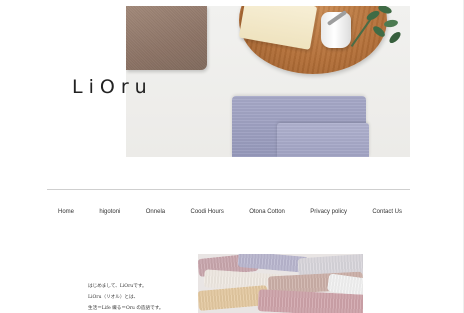 The image size is (464, 313). What do you see at coordinates (228, 189) in the screenshot?
I see `header-divider` at bounding box center [228, 189].